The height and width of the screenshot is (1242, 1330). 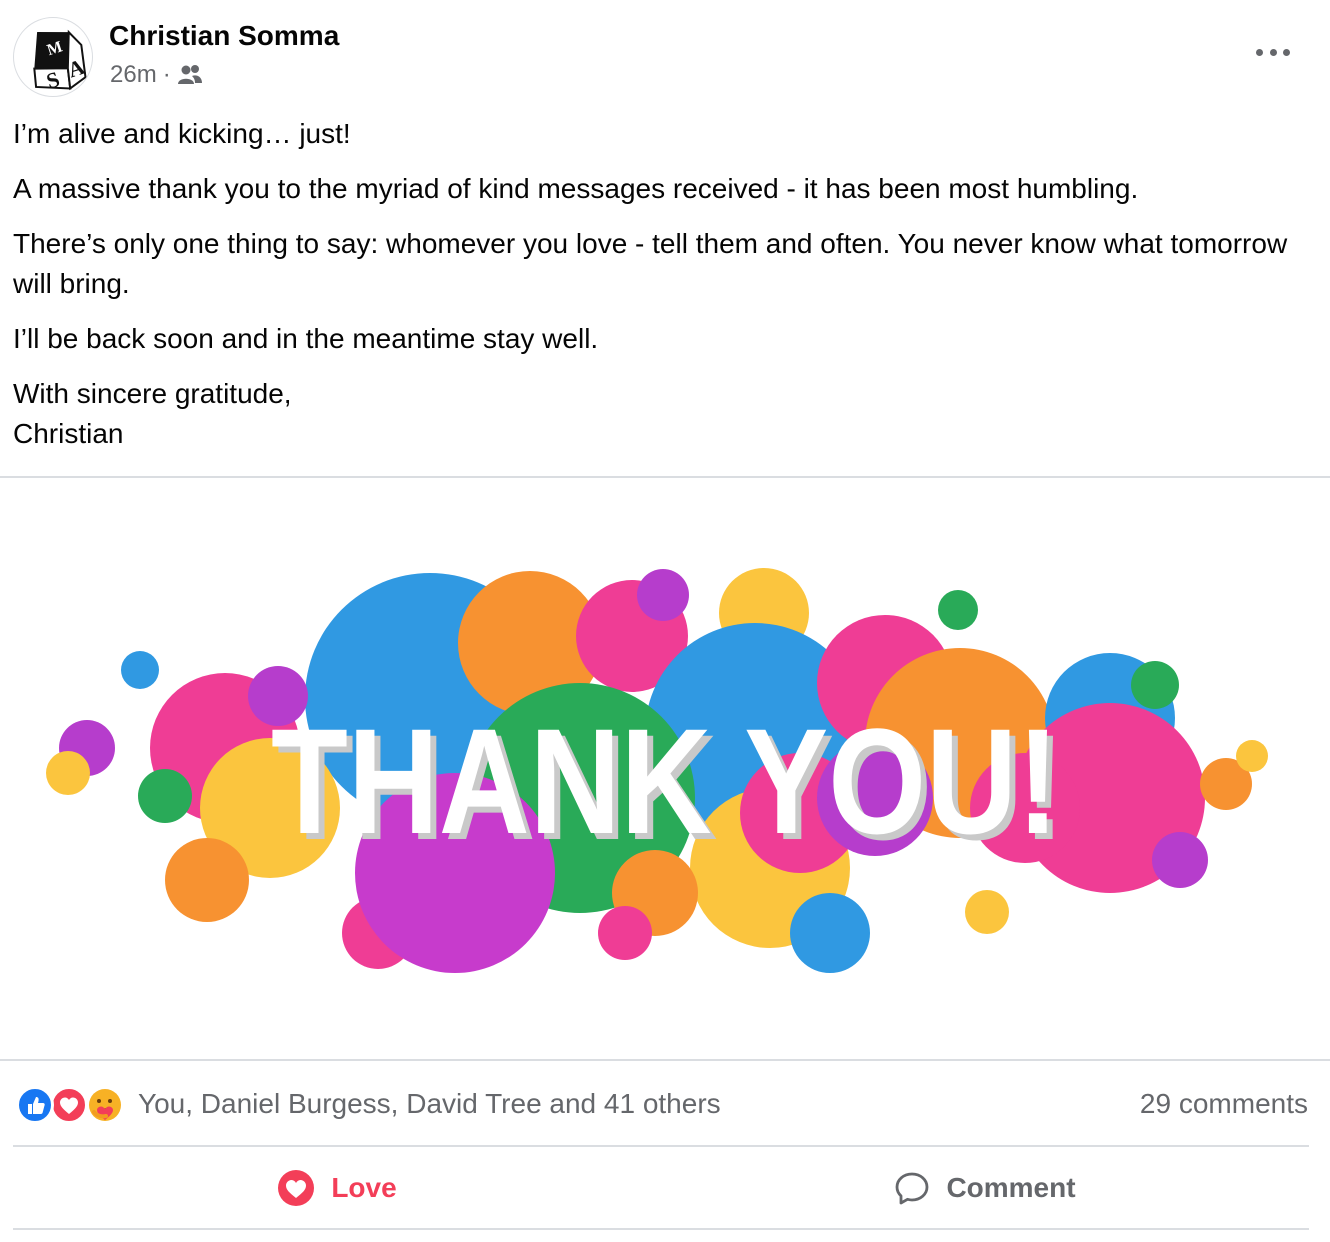 I want to click on like-icon, so click(x=35, y=1105).